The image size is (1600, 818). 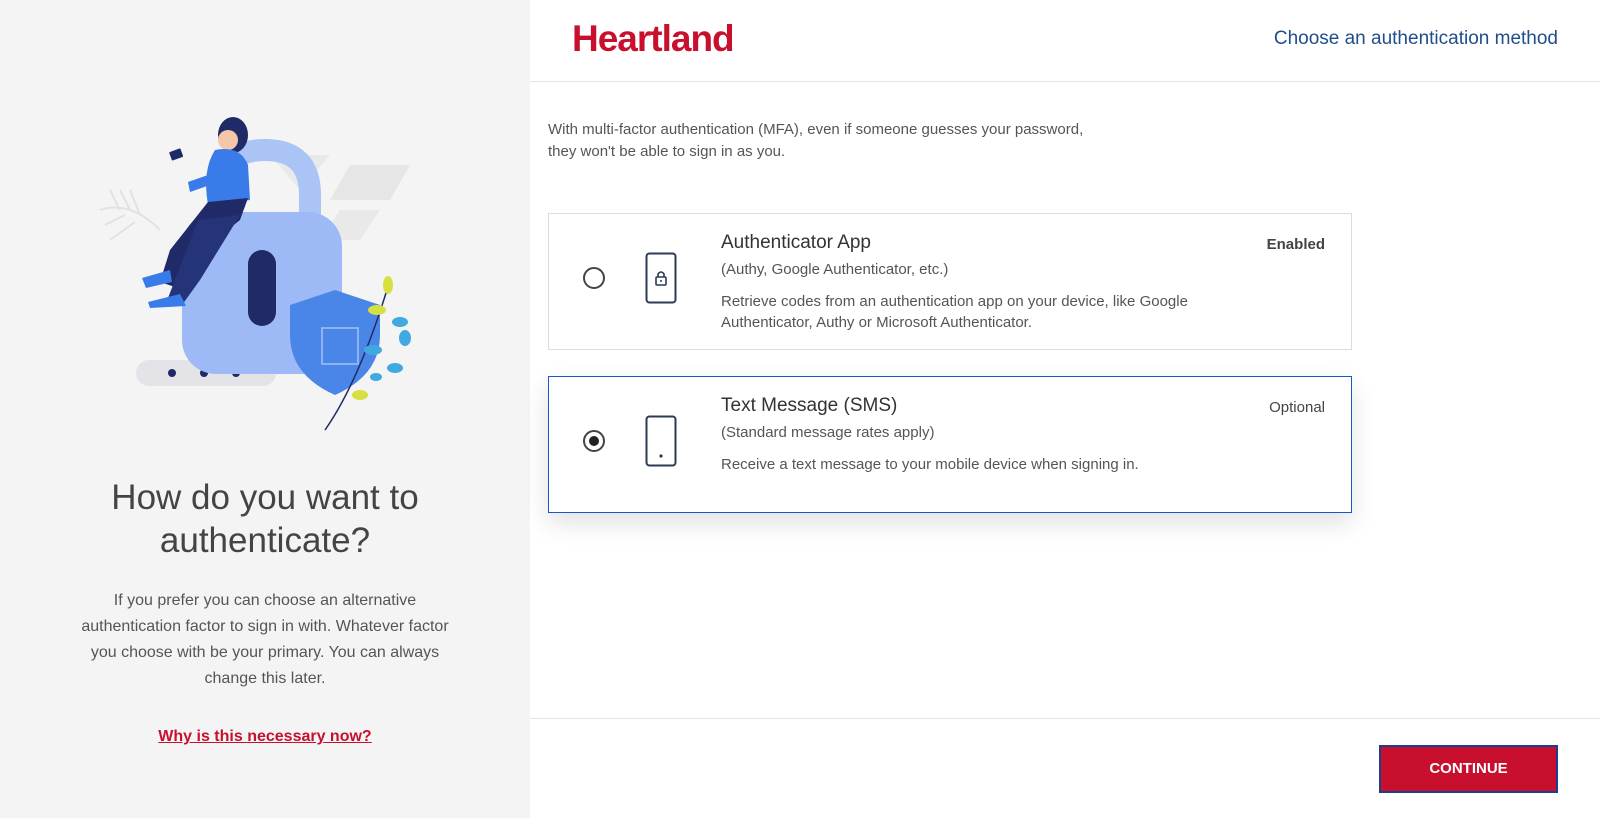 What do you see at coordinates (1415, 38) in the screenshot?
I see `page-title: Choose an authentication method` at bounding box center [1415, 38].